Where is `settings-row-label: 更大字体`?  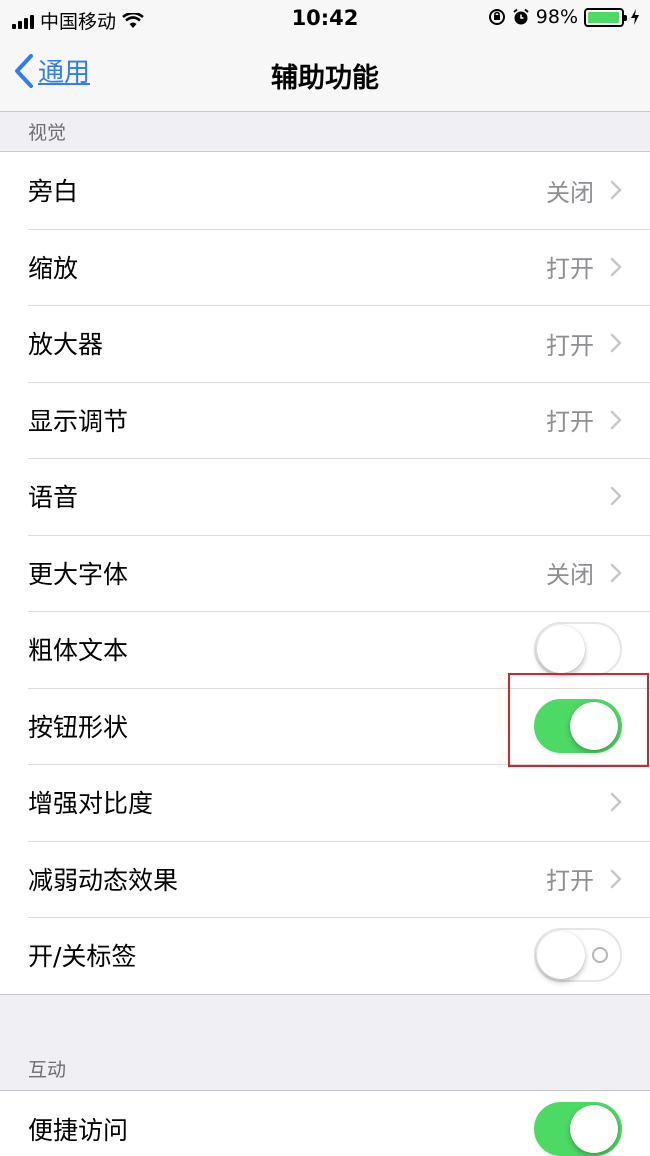 settings-row-label: 更大字体 is located at coordinates (78, 574).